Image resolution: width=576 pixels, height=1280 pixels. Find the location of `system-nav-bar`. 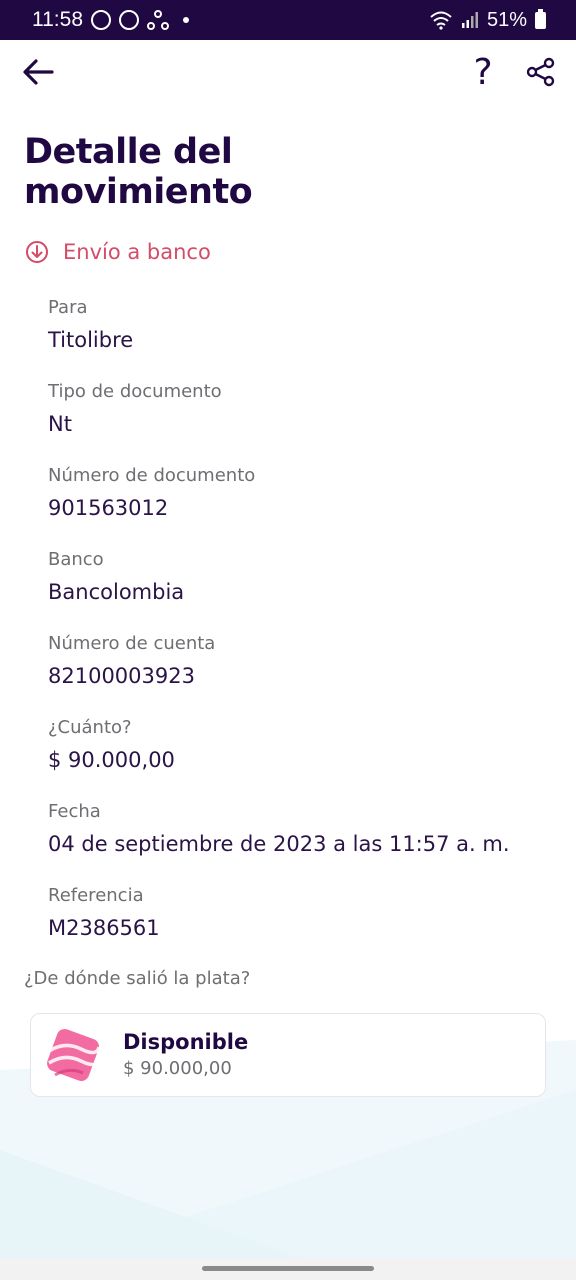

system-nav-bar is located at coordinates (288, 1269).